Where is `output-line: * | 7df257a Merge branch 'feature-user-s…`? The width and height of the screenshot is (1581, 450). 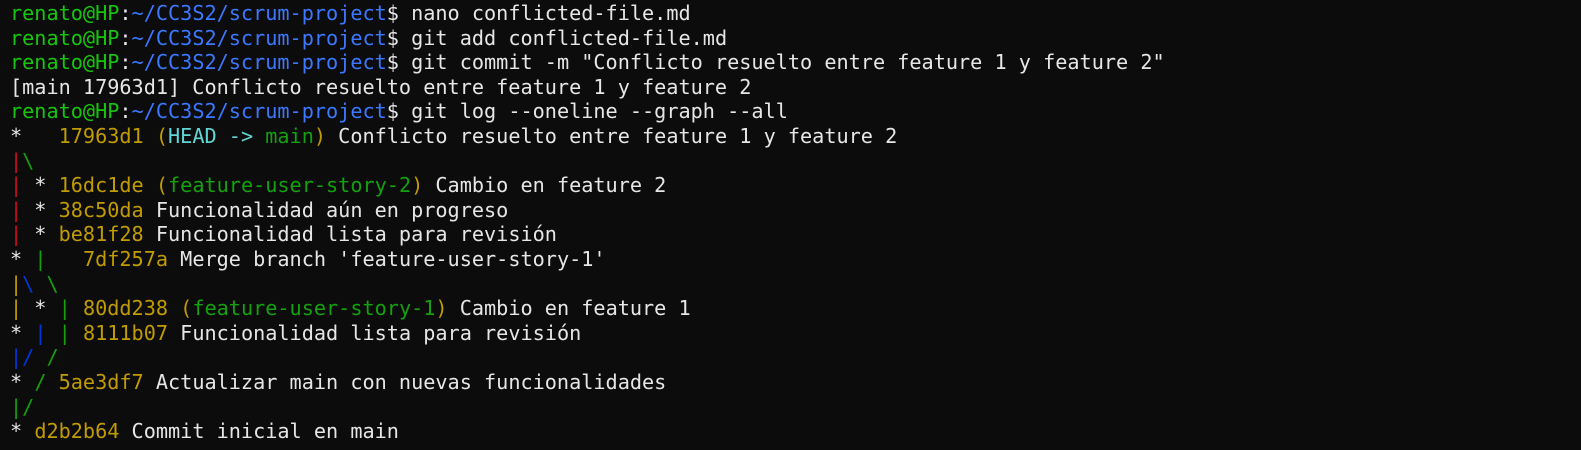 output-line: * | 7df257a Merge branch 'feature-user-s… is located at coordinates (795, 259).